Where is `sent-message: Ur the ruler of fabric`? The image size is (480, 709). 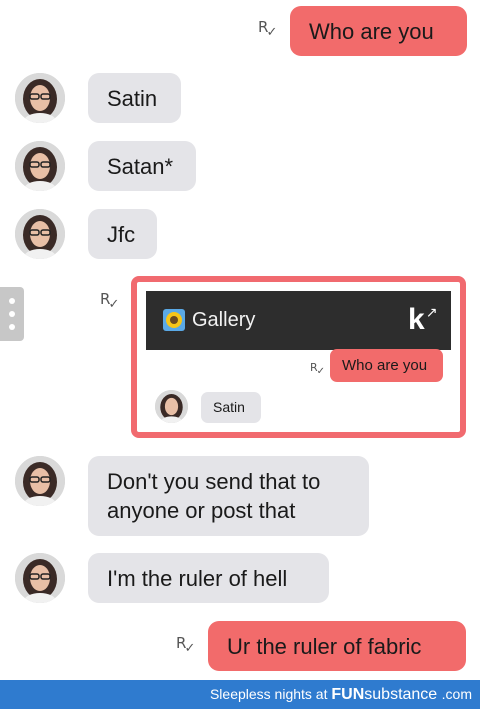 sent-message: Ur the ruler of fabric is located at coordinates (337, 646).